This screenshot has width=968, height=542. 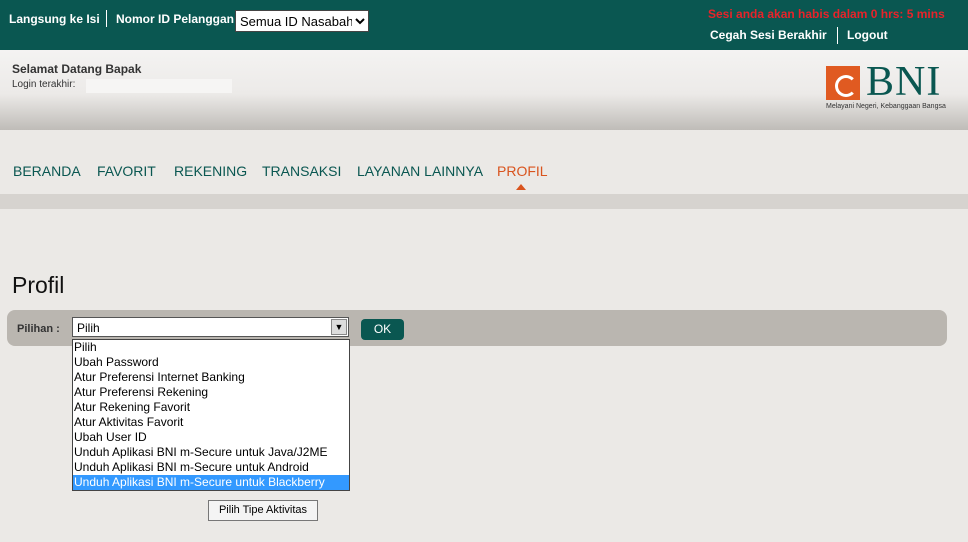 What do you see at coordinates (210, 327) in the screenshot?
I see `profile-option-select: Pilih ▼` at bounding box center [210, 327].